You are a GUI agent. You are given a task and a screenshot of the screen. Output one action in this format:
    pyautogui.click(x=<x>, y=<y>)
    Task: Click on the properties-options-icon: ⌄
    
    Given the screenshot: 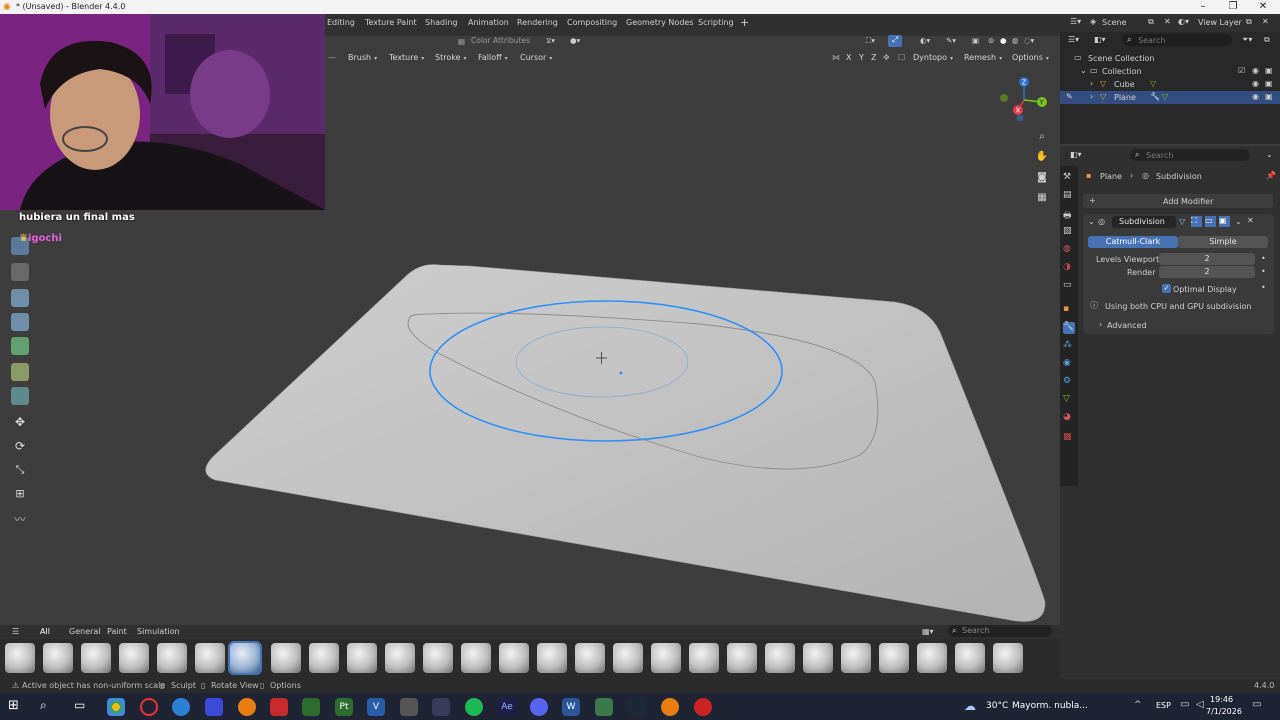 What is the action you would take?
    pyautogui.click(x=1269, y=154)
    